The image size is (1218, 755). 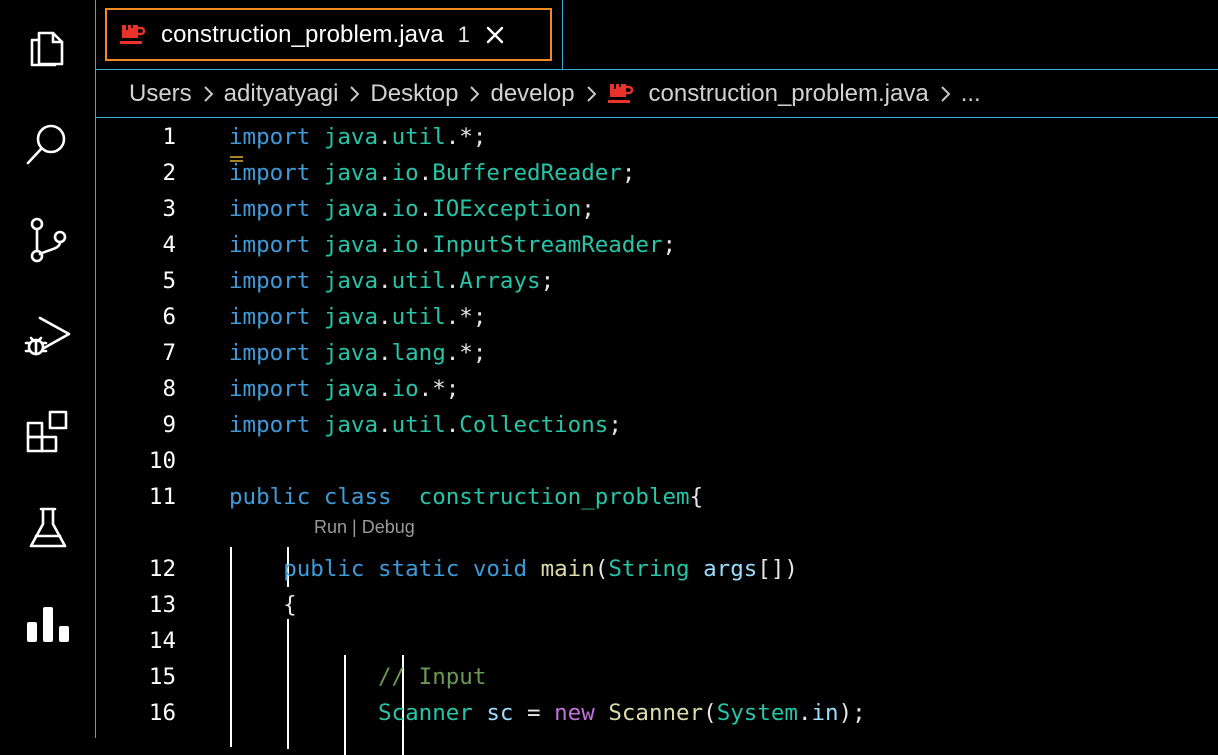 I want to click on code-token: );, so click(x=852, y=713).